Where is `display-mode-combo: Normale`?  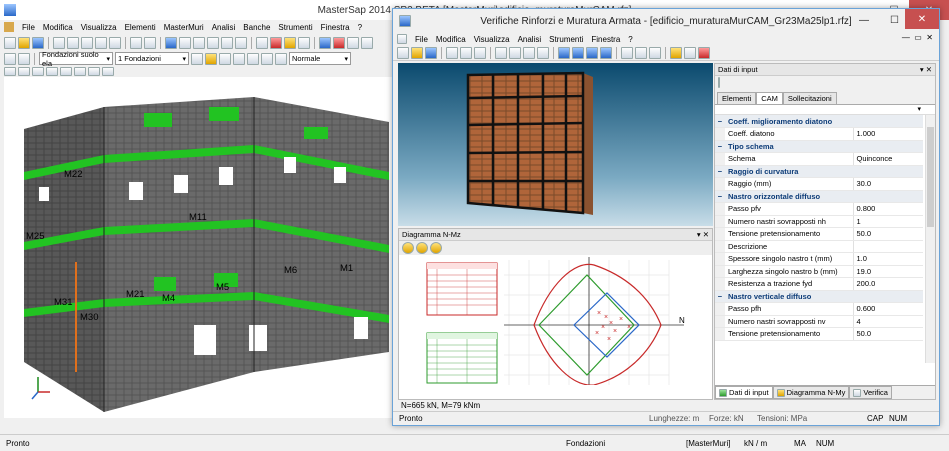
display-mode-combo: Normale is located at coordinates (320, 58).